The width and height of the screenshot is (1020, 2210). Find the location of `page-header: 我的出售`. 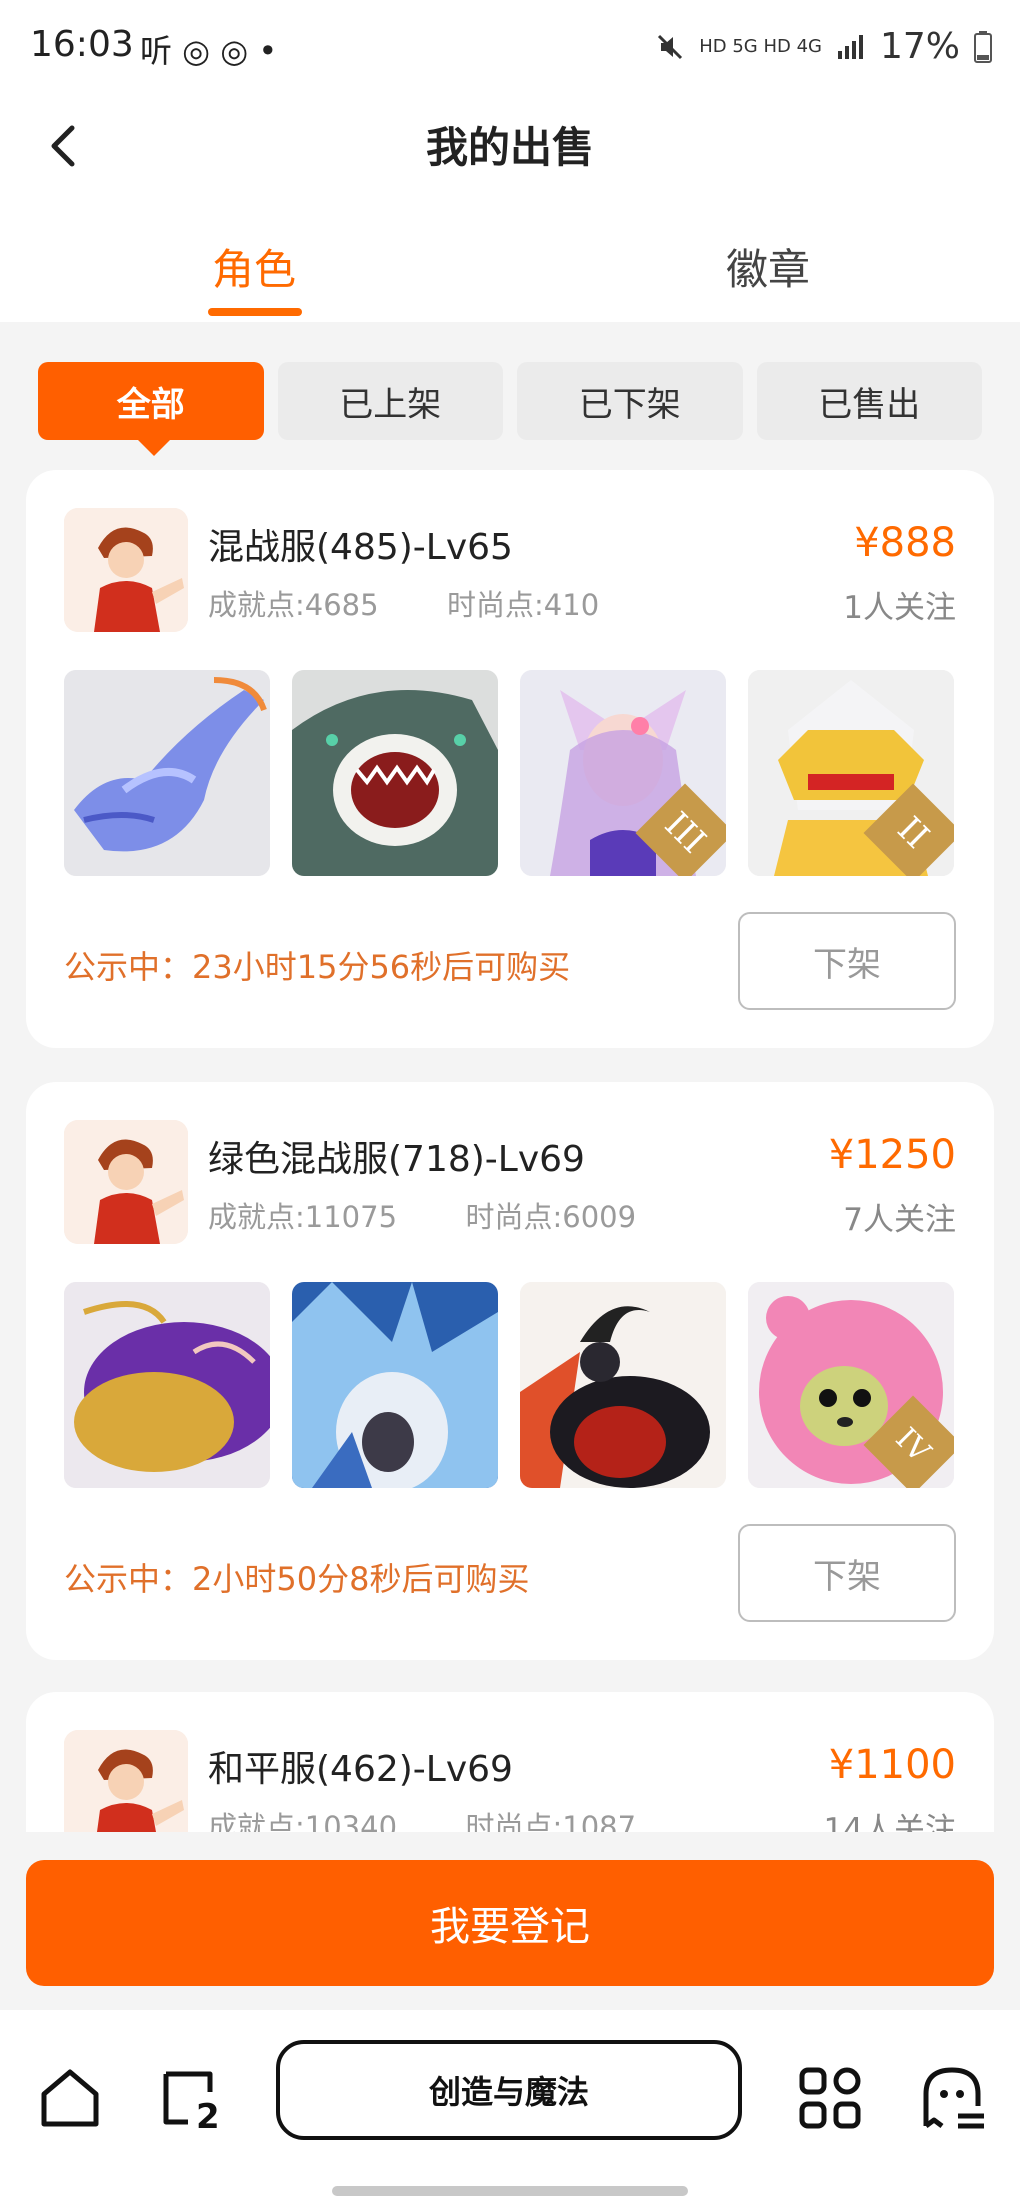

page-header: 我的出售 is located at coordinates (510, 156).